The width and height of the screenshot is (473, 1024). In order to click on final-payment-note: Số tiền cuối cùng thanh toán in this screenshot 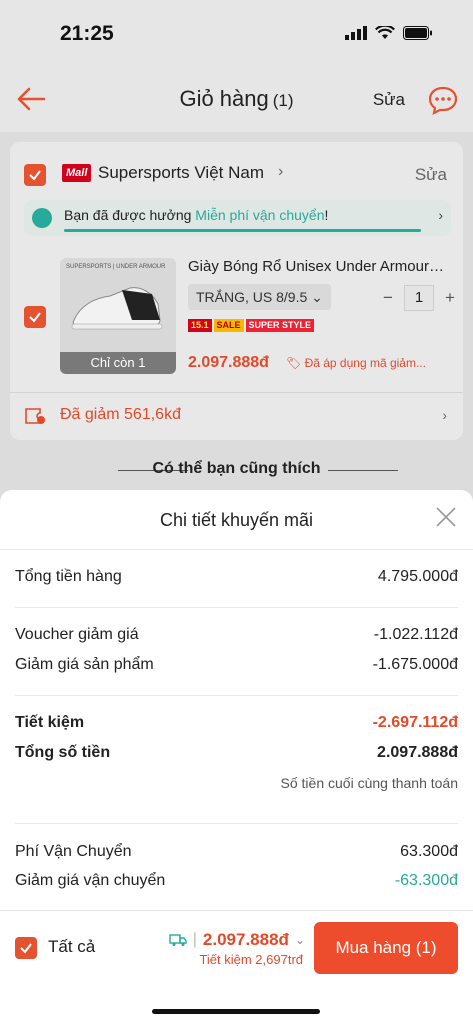, I will do `click(369, 783)`.